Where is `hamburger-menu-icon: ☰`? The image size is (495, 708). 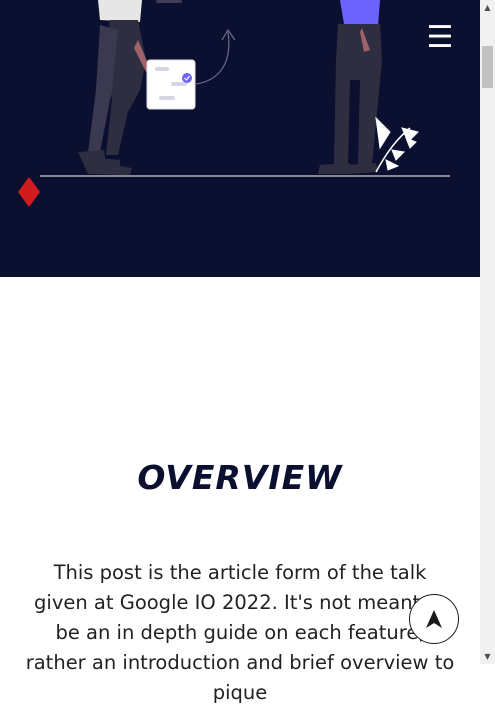 hamburger-menu-icon: ☰ is located at coordinates (440, 38).